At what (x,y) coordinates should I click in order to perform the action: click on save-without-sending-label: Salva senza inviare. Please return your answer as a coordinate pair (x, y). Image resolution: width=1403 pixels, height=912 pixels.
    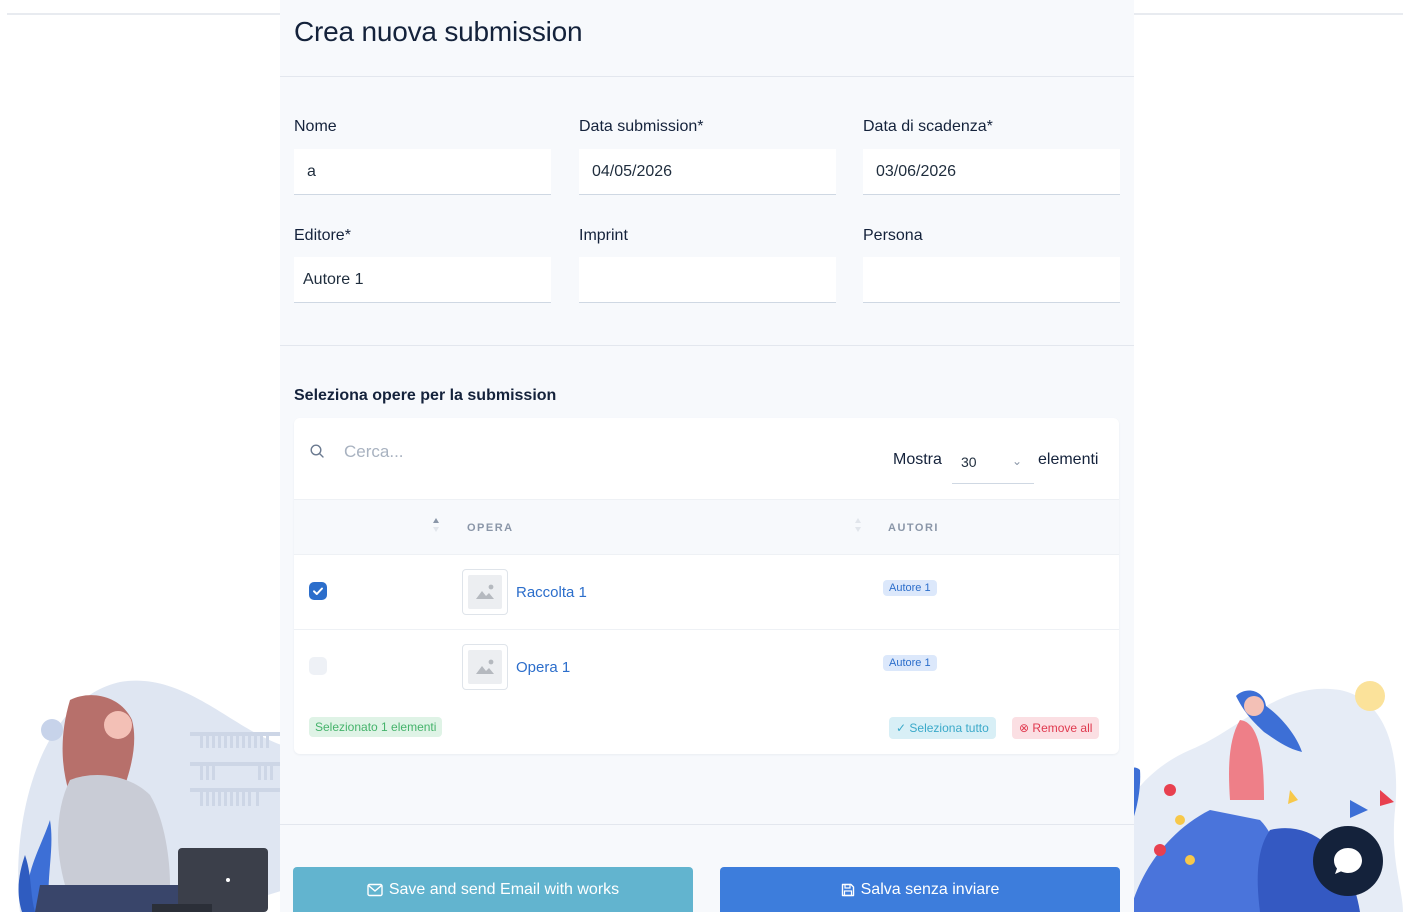
    Looking at the image, I should click on (930, 889).